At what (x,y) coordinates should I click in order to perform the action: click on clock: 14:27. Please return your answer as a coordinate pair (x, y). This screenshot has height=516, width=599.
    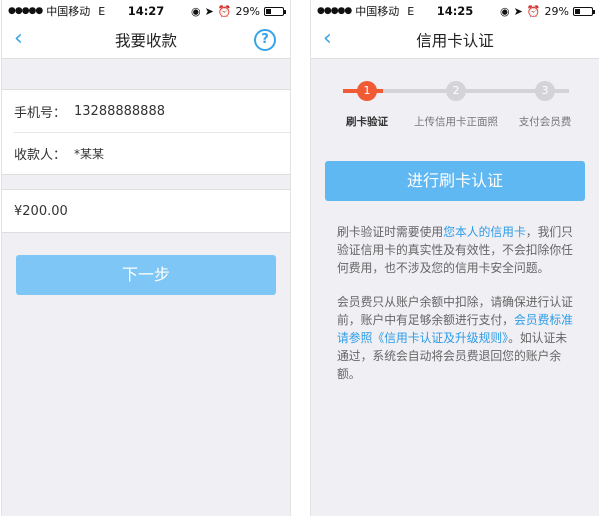
    Looking at the image, I should click on (146, 11).